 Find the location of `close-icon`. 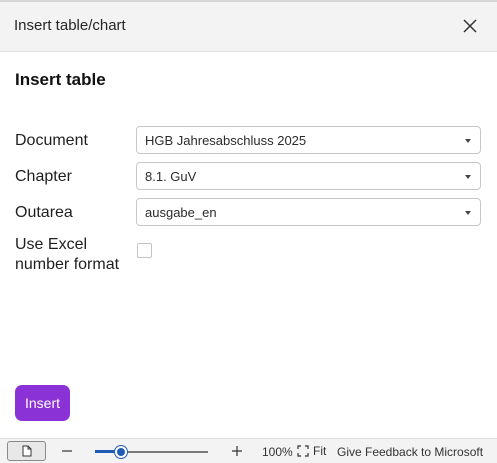

close-icon is located at coordinates (470, 26).